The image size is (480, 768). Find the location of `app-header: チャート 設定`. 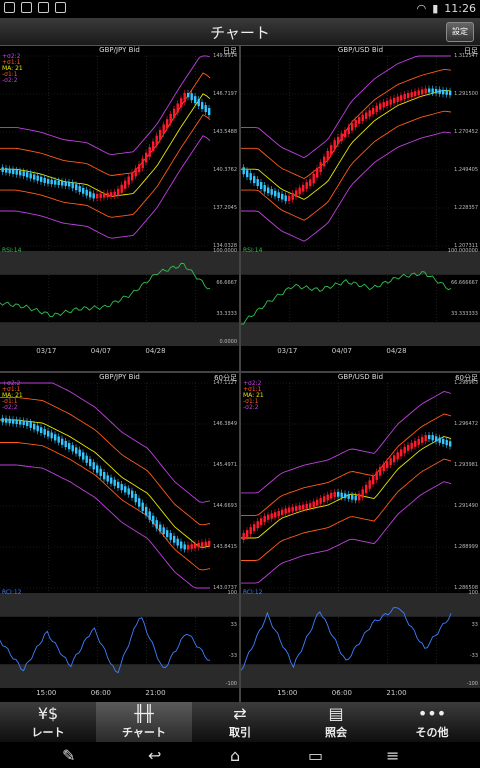

app-header: チャート 設定 is located at coordinates (240, 32).